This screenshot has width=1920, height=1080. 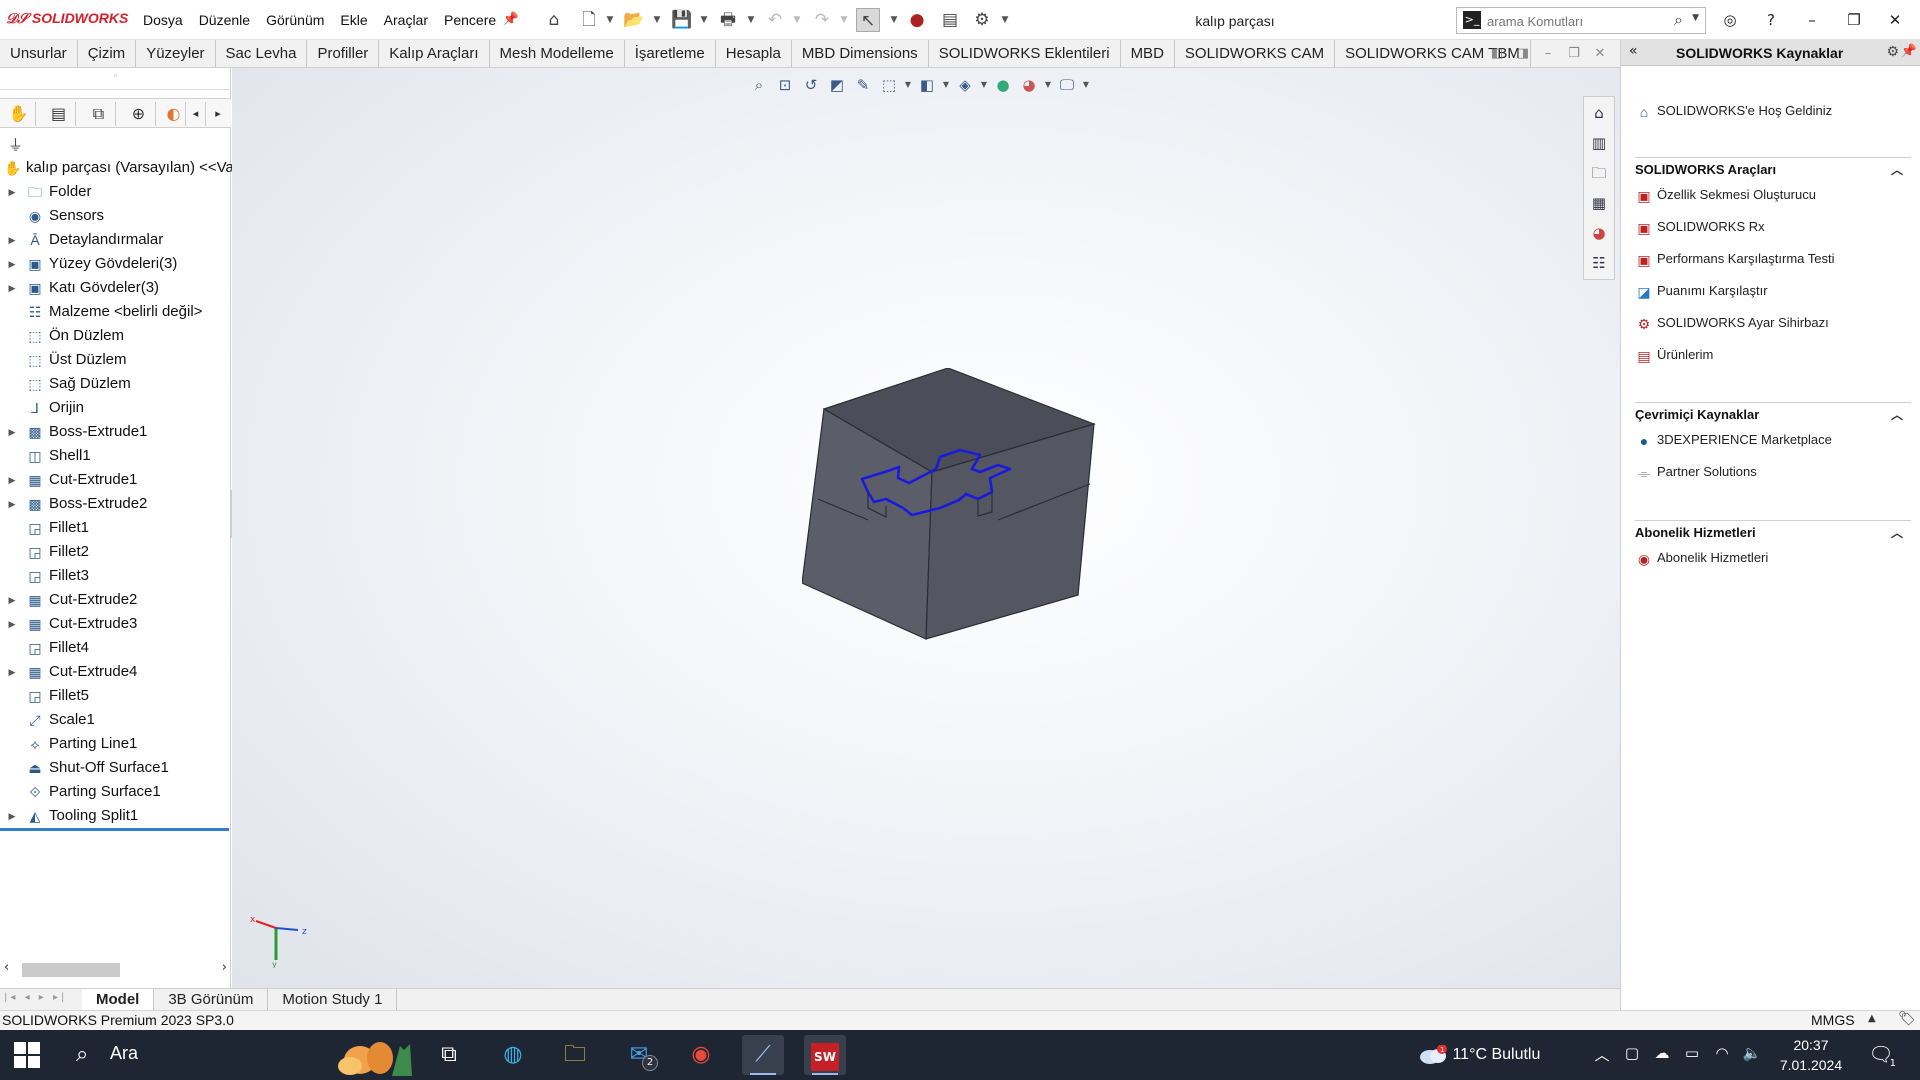 I want to click on link-solidworks-rx: ▣ SOLIDWORKS Rx, so click(x=1699, y=227).